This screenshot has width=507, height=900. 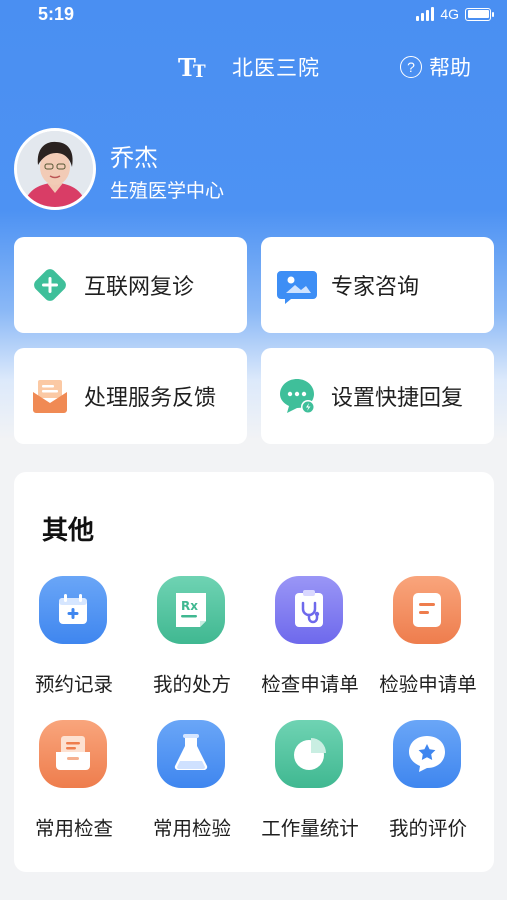 I want to click on expert-consult-card: 专家咨询, so click(x=377, y=285).